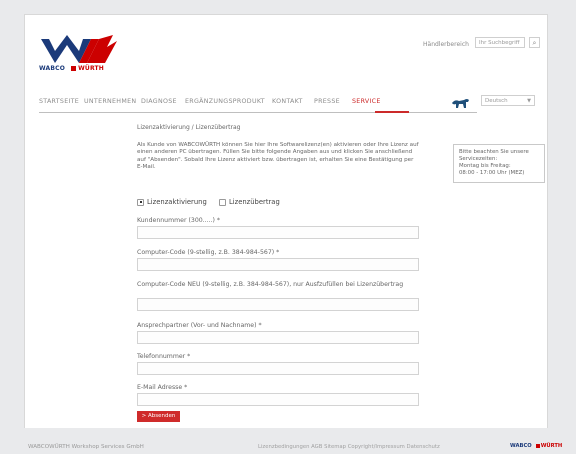 The image size is (576, 454). Describe the element at coordinates (278, 337) in the screenshot. I see `contact-person-field` at that location.